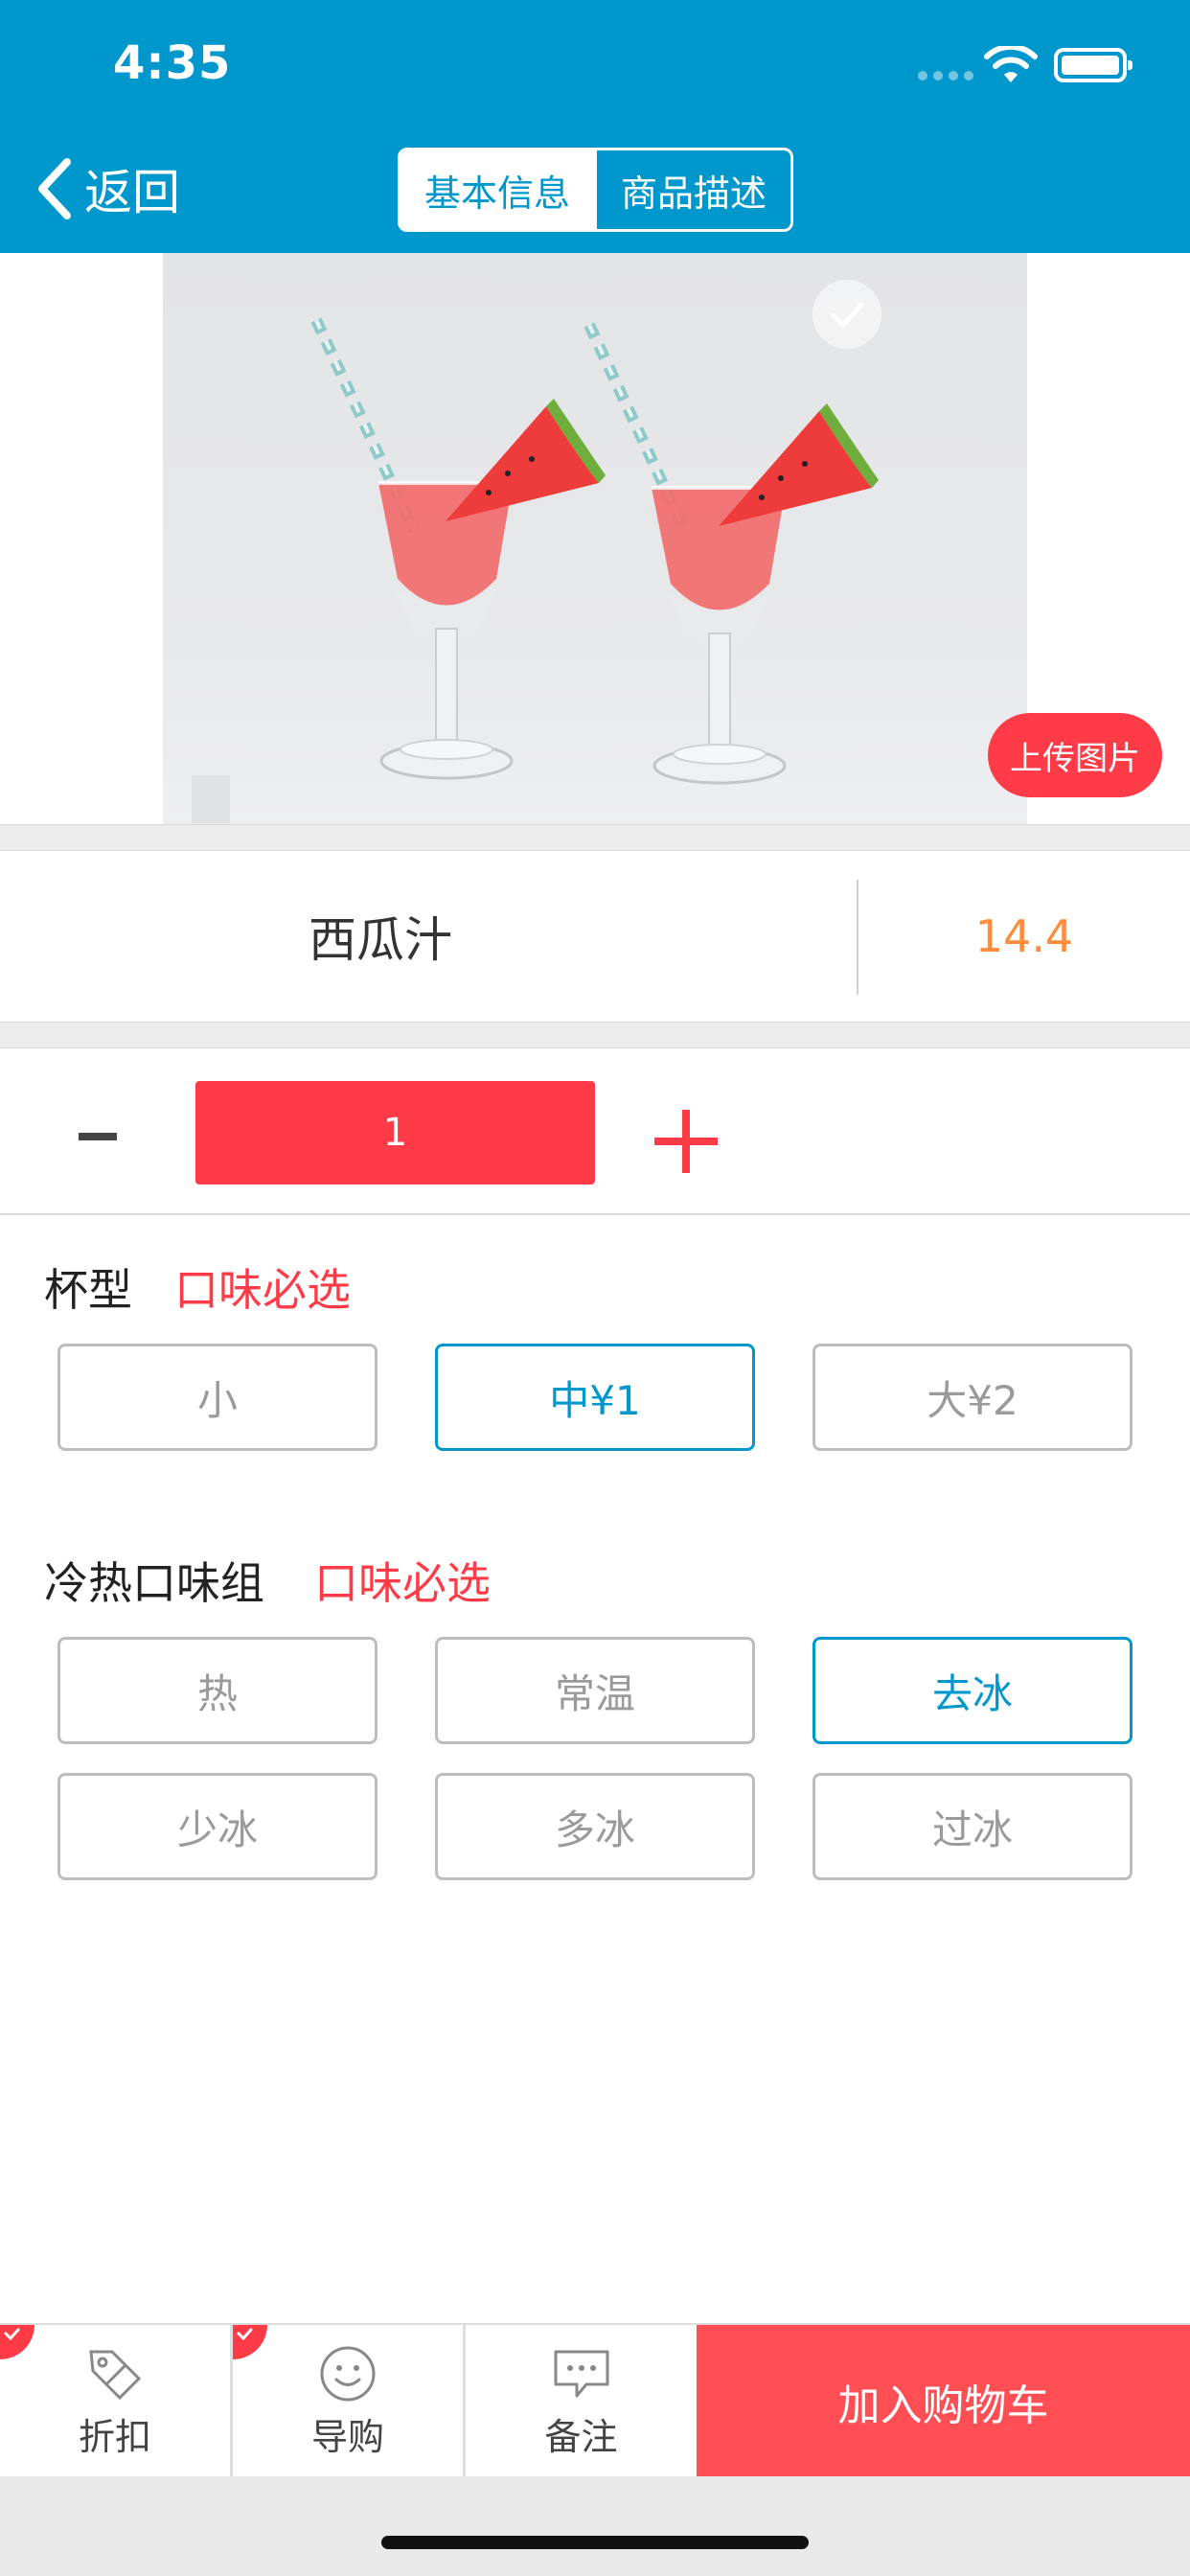 The height and width of the screenshot is (2576, 1190). I want to click on increment-button, so click(686, 1141).